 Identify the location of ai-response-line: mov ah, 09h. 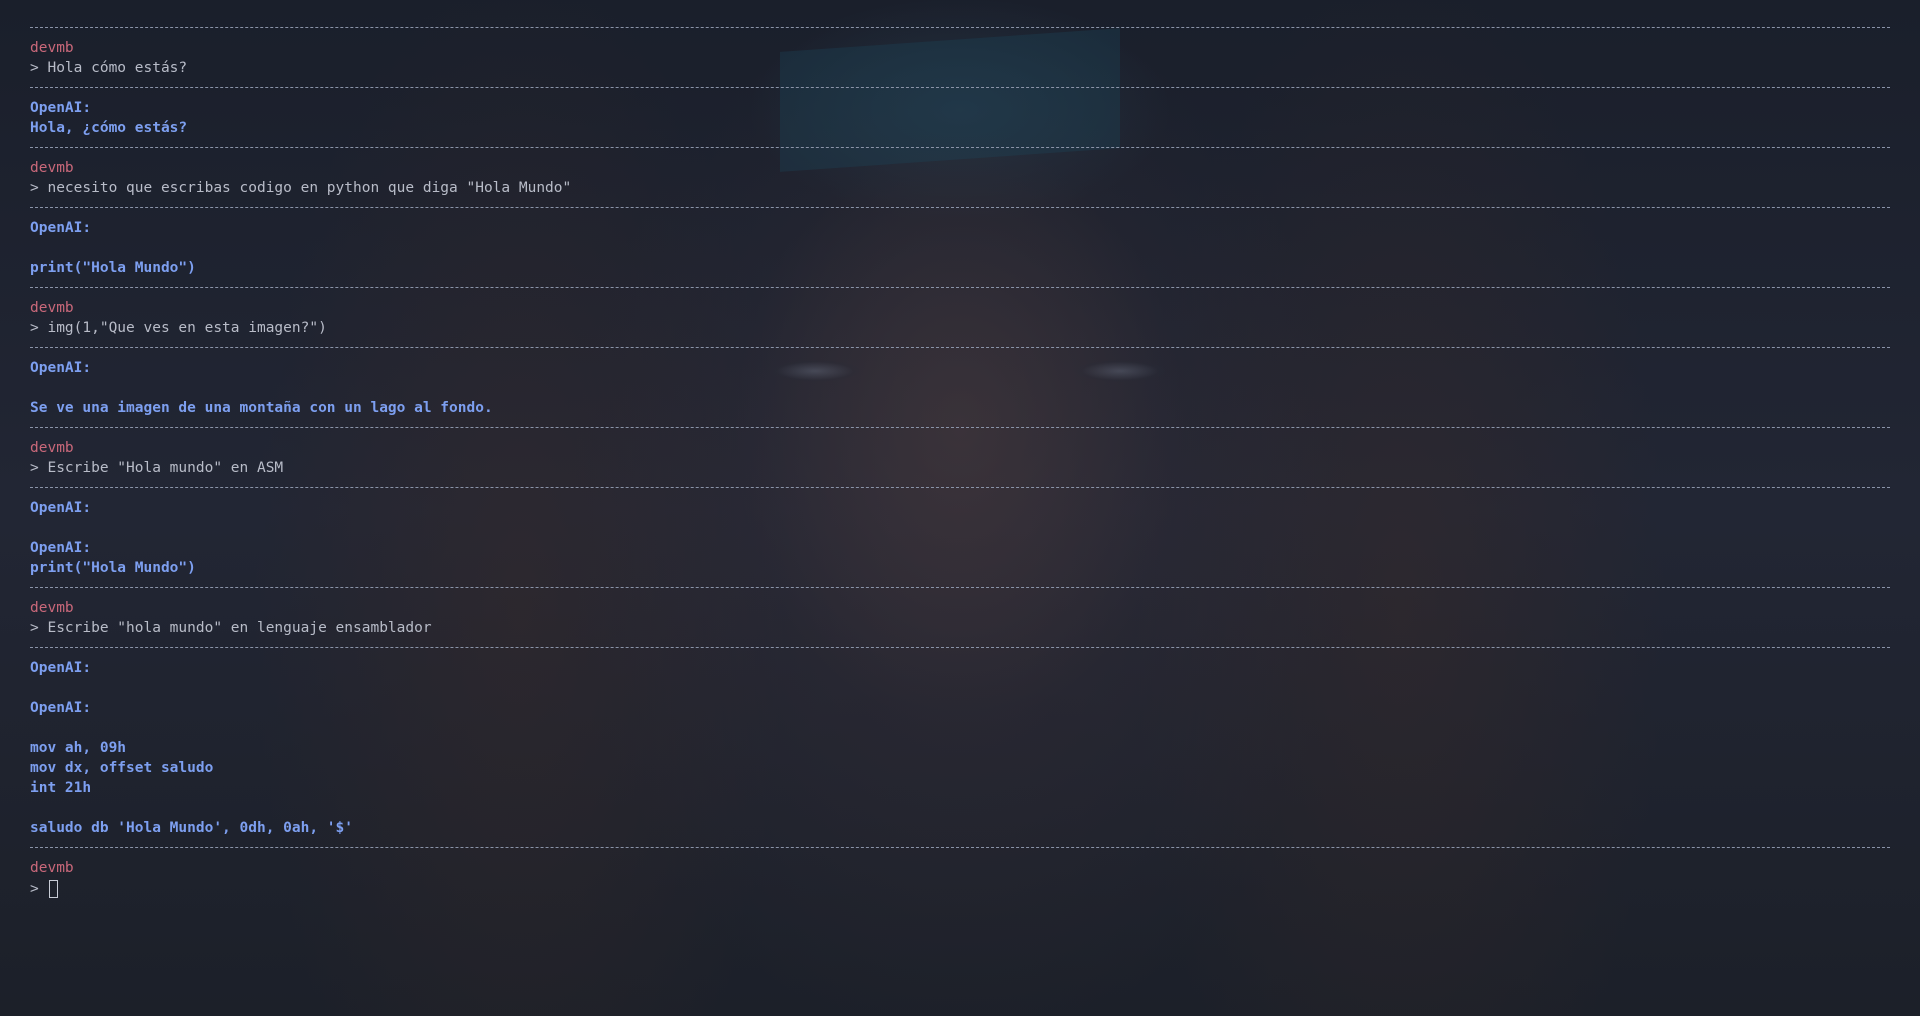
(78, 748).